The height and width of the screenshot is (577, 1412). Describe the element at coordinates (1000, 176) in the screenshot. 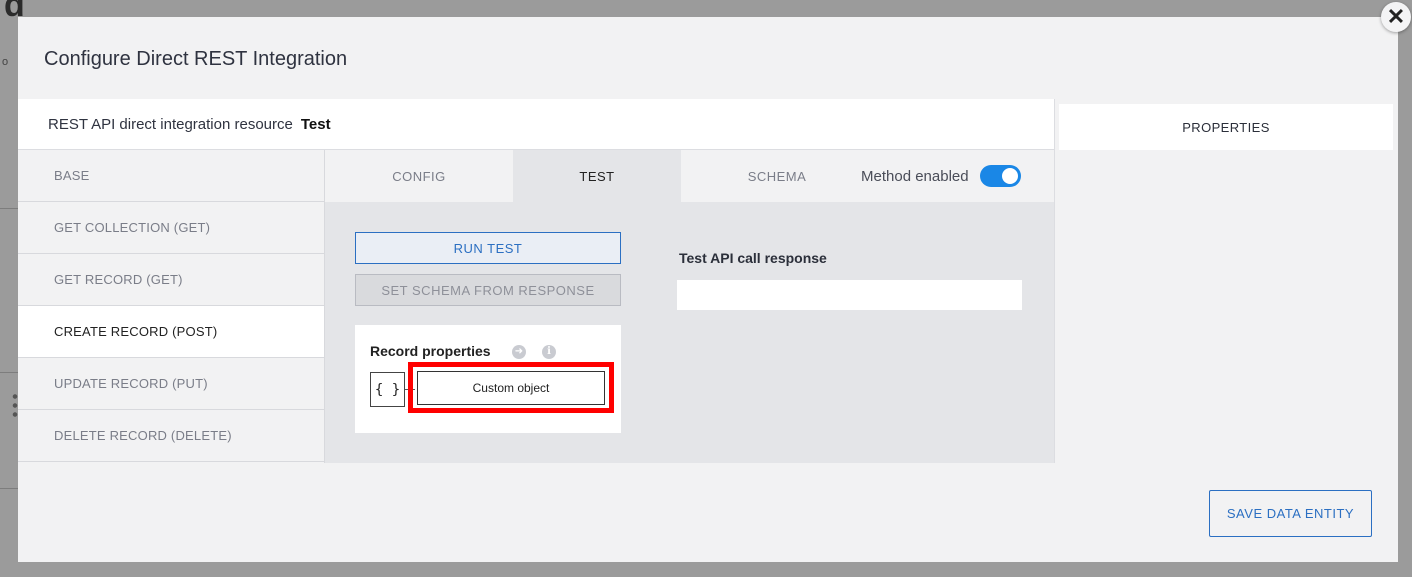

I see `method-enabled-toggle` at that location.